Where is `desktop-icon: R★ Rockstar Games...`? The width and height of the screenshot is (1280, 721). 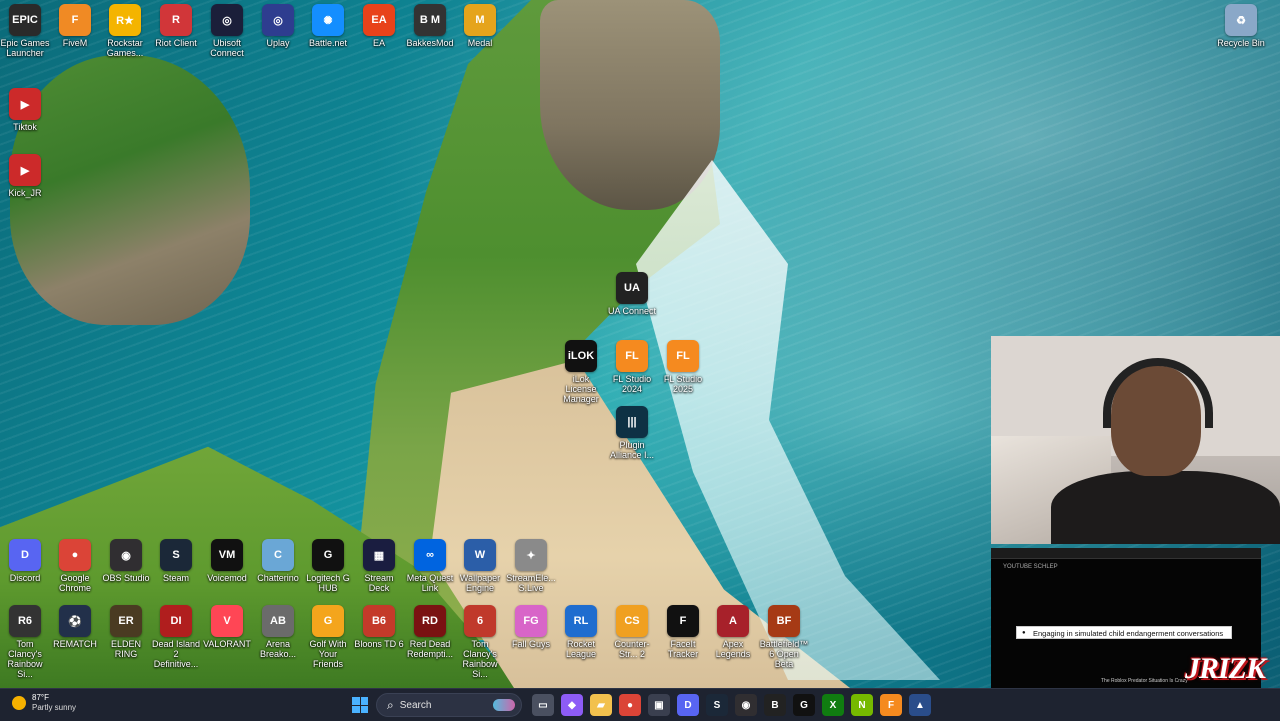 desktop-icon: R★ Rockstar Games... is located at coordinates (125, 31).